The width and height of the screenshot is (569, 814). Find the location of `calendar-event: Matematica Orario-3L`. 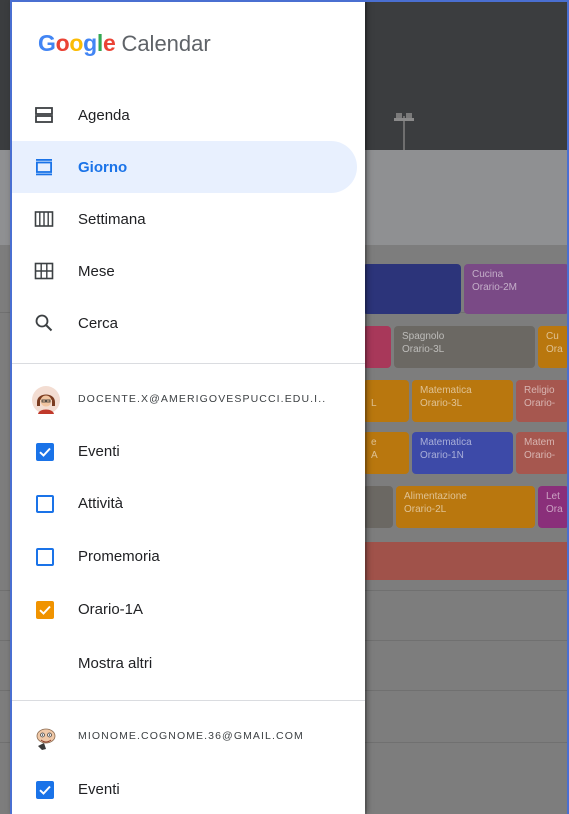

calendar-event: Matematica Orario-3L is located at coordinates (462, 401).